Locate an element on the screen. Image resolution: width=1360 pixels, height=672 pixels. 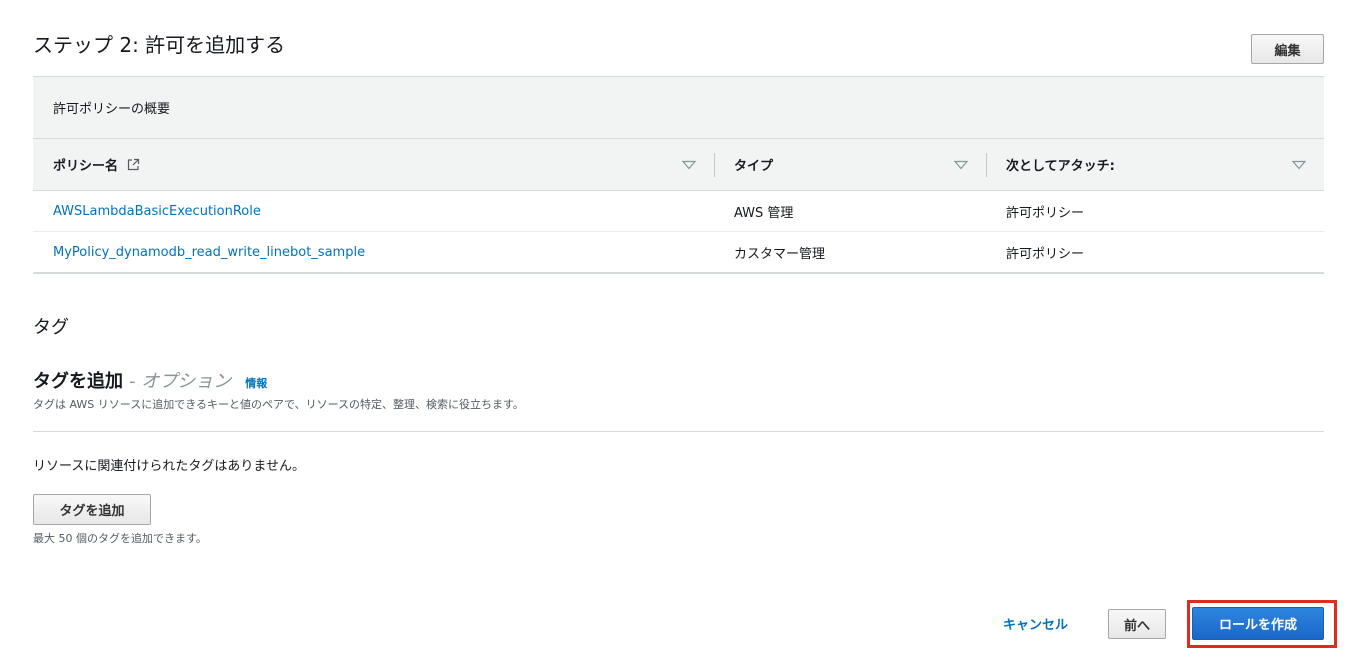
previous-button: 前へ is located at coordinates (1137, 624).